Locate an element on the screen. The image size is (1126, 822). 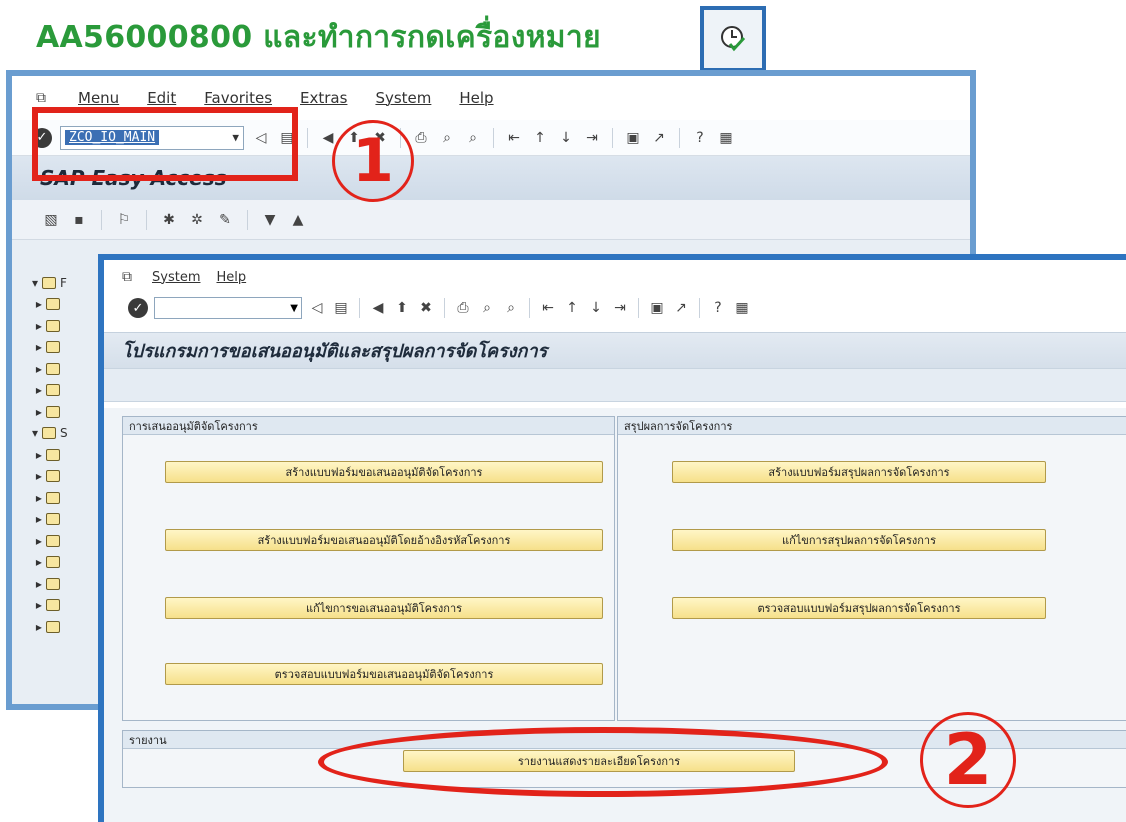
create-approval-form-button: สร้างแบบฟอร์มขอเสนออนุมัติจัดโครงการ is located at coordinates (384, 472).